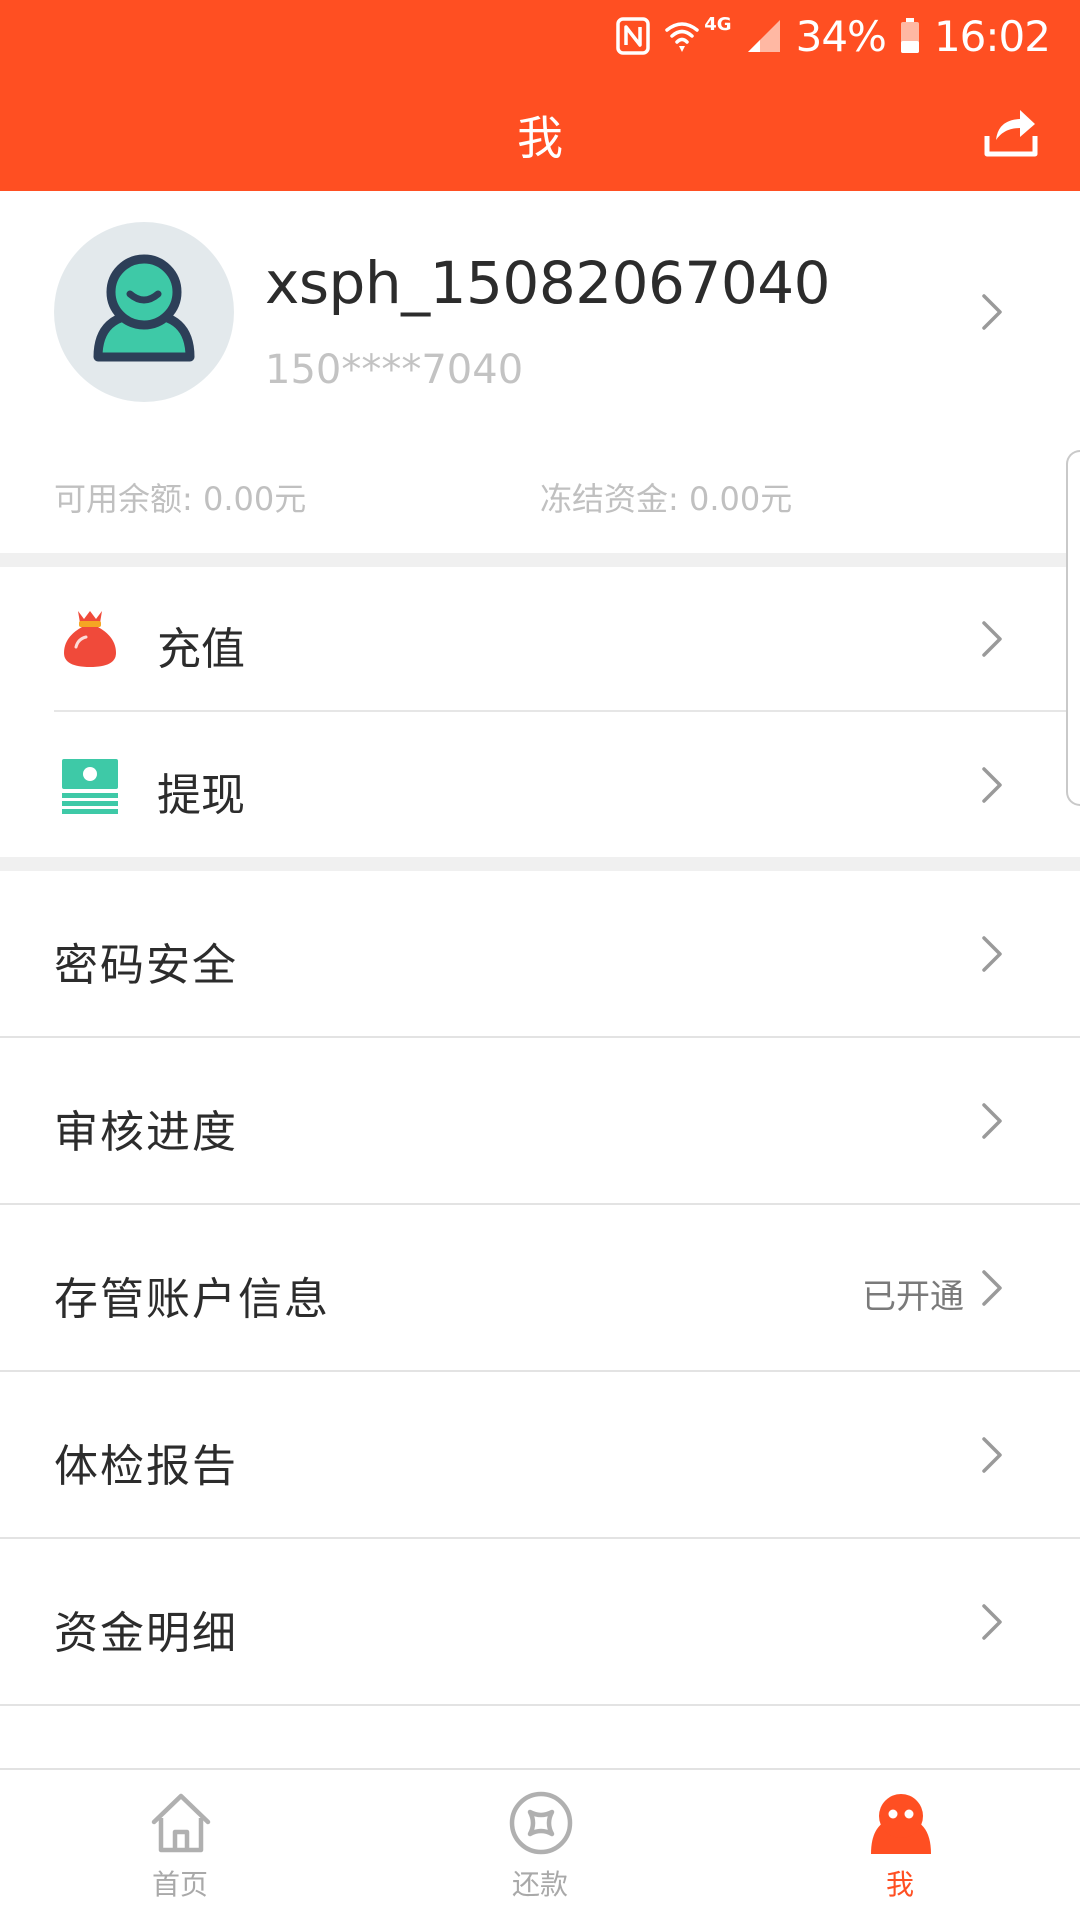 This screenshot has height=1920, width=1080. I want to click on me-icon, so click(901, 1824).